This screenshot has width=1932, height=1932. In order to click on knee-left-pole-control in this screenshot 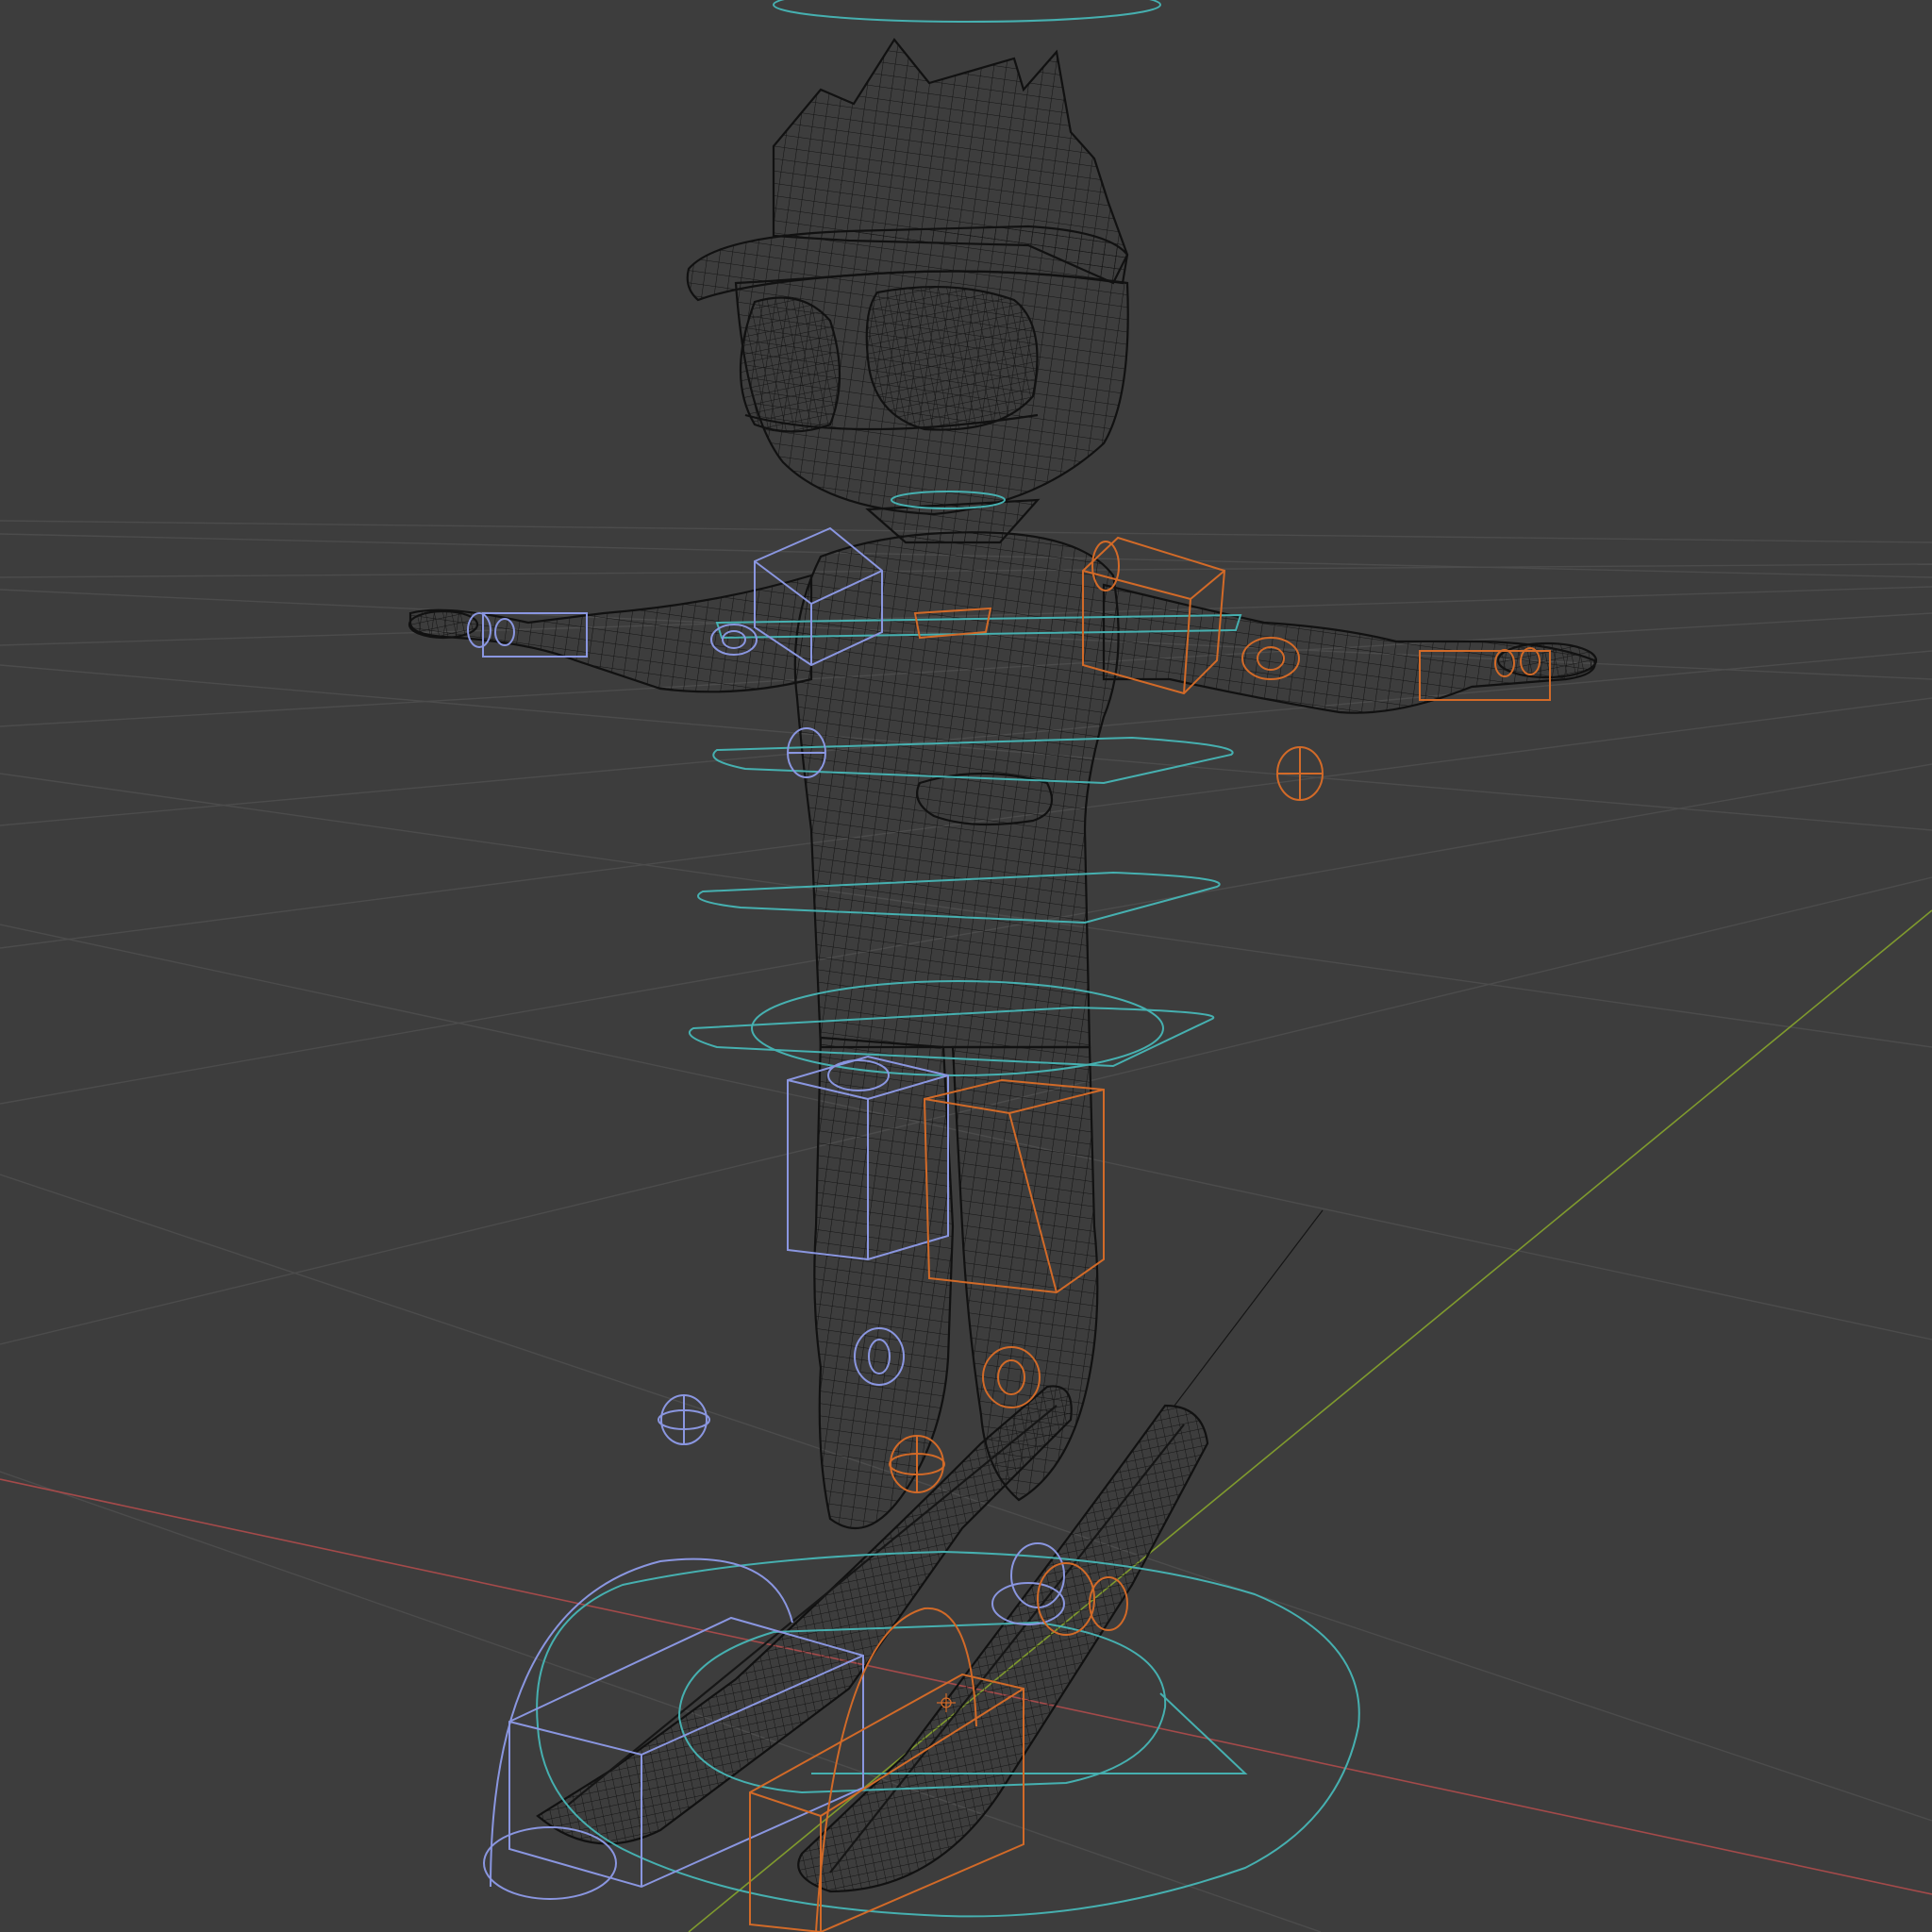, I will do `click(684, 1420)`.